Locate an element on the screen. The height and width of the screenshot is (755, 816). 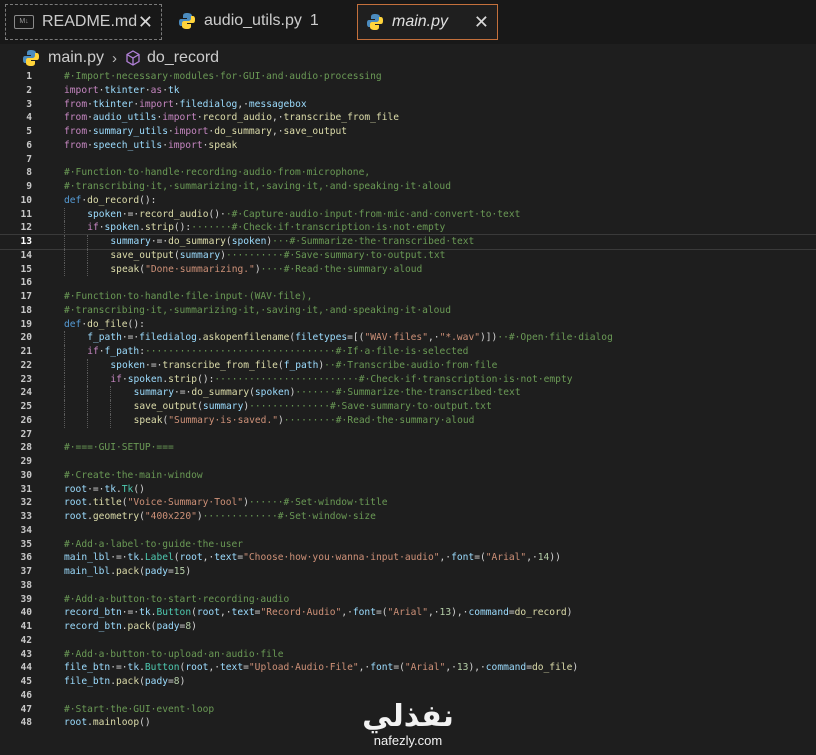
code-line: 43 #·Add·a·button·to·upload·an·audio·file is located at coordinates (408, 655).